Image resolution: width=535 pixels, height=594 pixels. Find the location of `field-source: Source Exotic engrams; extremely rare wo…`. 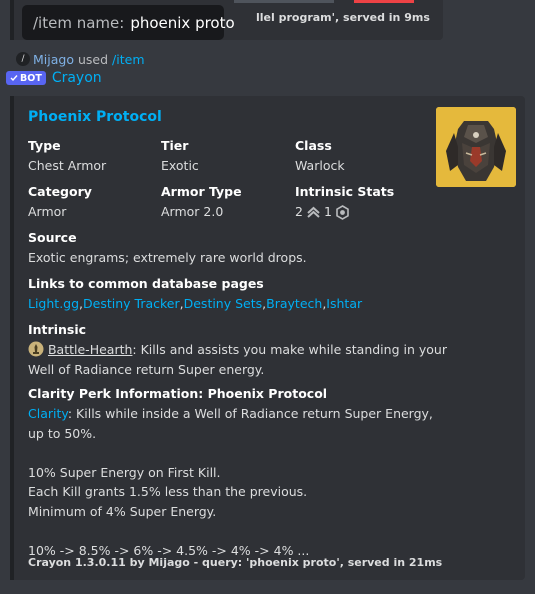

field-source: Source Exotic engrams; extremely rare wo… is located at coordinates (167, 248).